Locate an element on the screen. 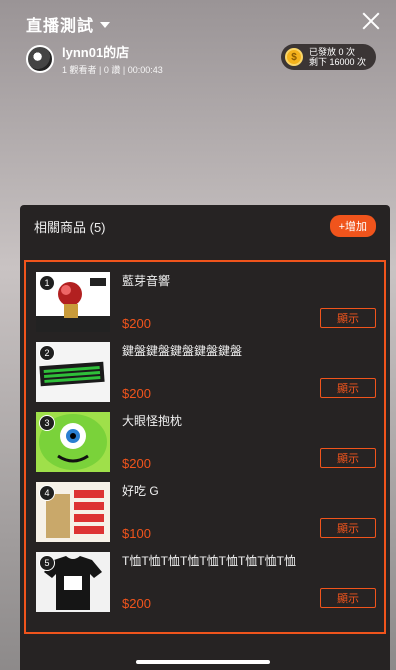 The image size is (396, 670). host-info: lynn01的店 1 觀看者 | 0 讚 | 00:00:43 is located at coordinates (94, 59).